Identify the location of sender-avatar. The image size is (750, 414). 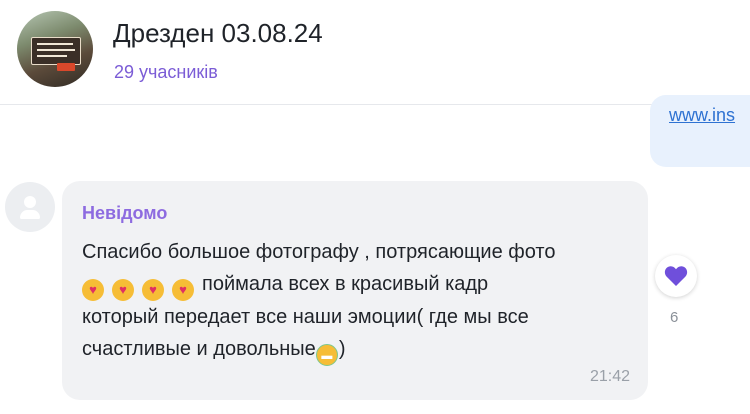
(30, 207).